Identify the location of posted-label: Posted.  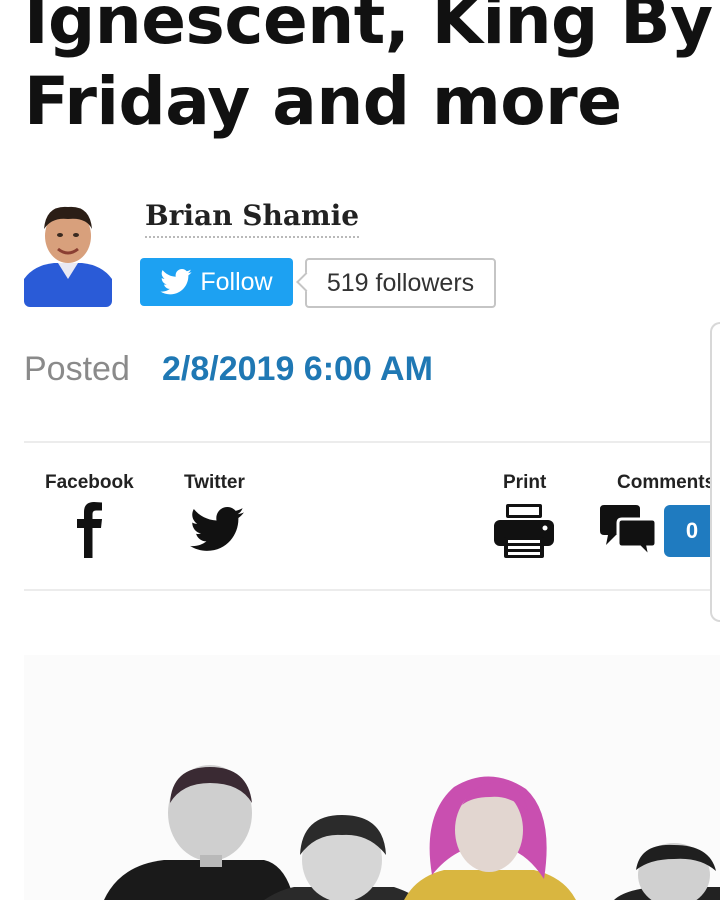
(77, 369).